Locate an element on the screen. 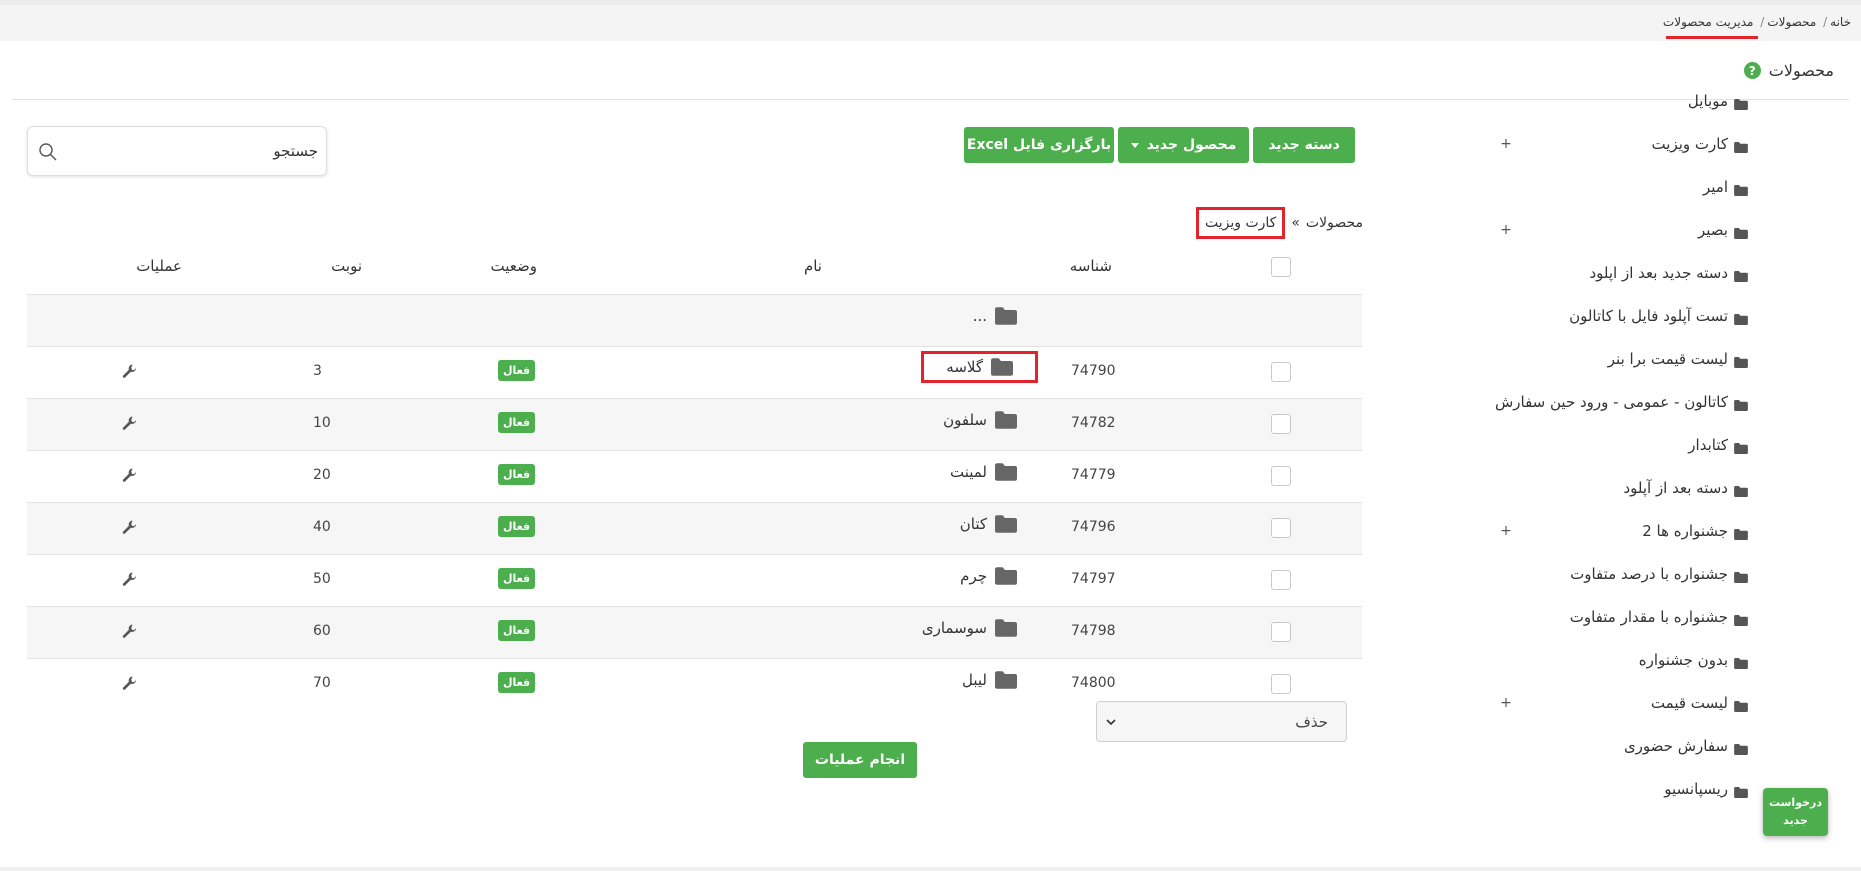  row-name: سلفون is located at coordinates (980, 420).